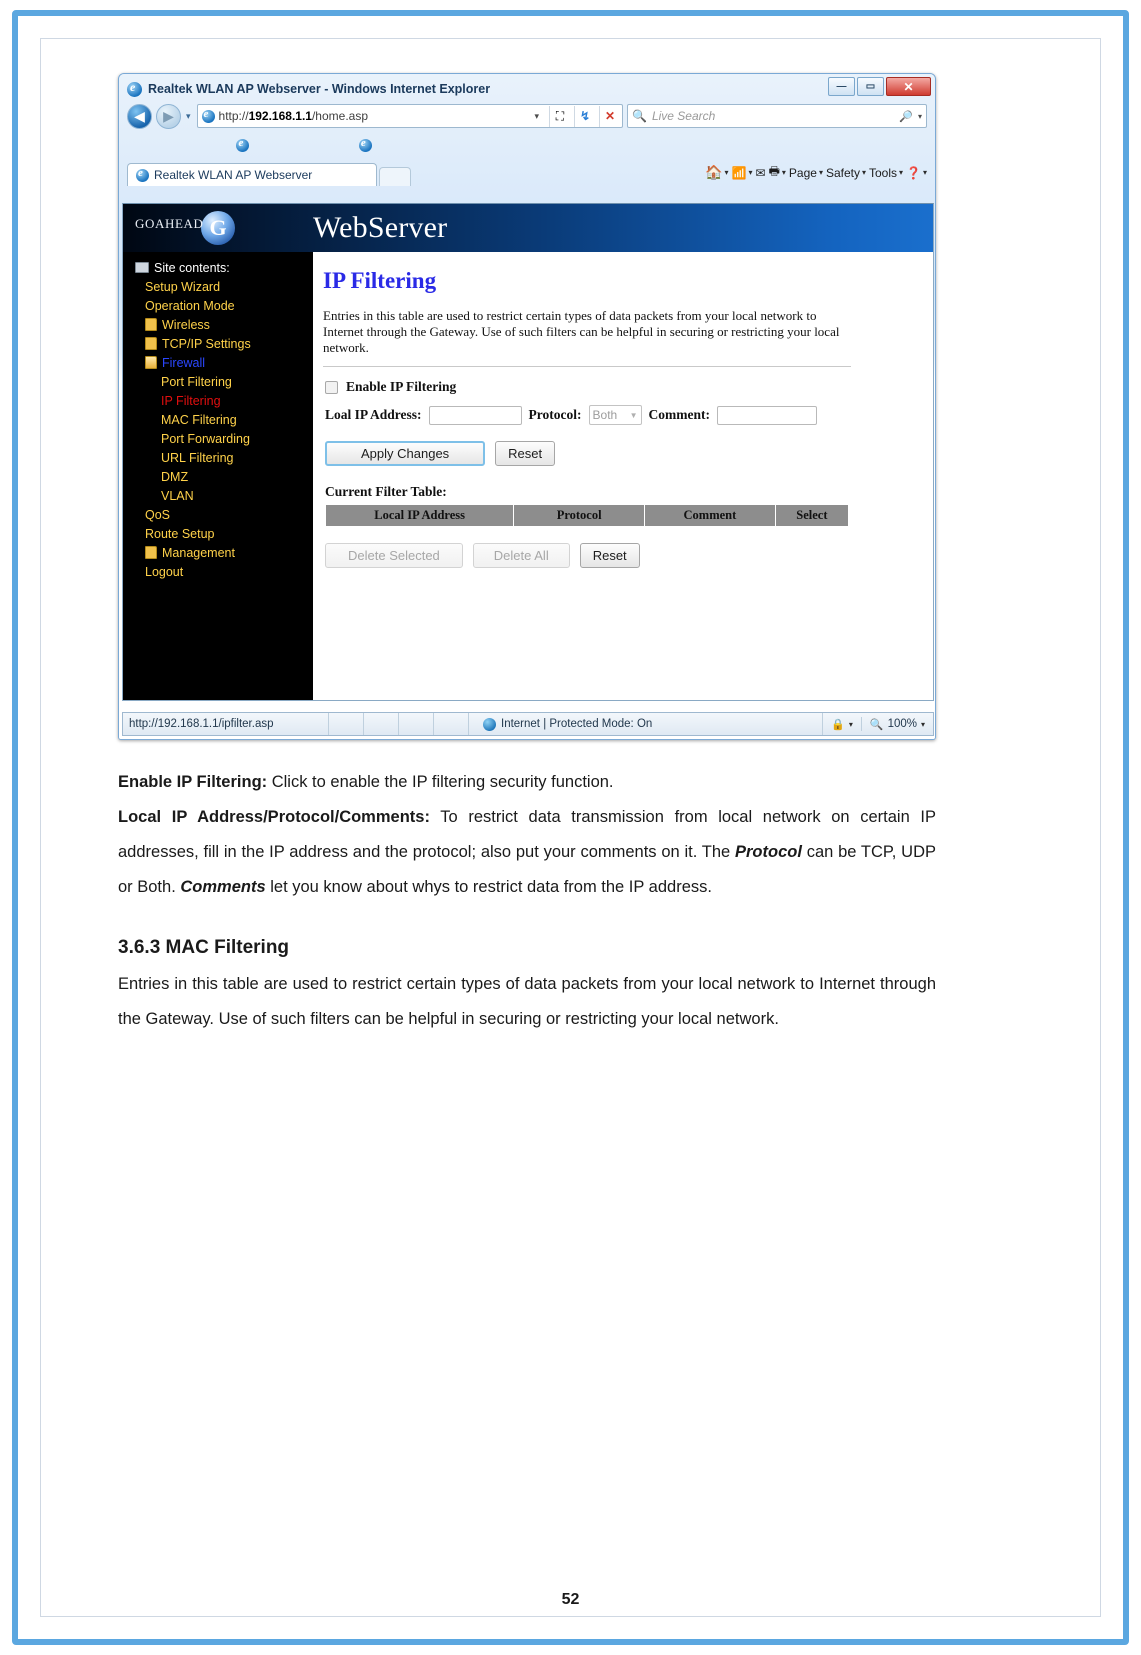 The width and height of the screenshot is (1141, 1655). I want to click on term-enable-ip-filtering: Enable IP Filtering:, so click(193, 782).